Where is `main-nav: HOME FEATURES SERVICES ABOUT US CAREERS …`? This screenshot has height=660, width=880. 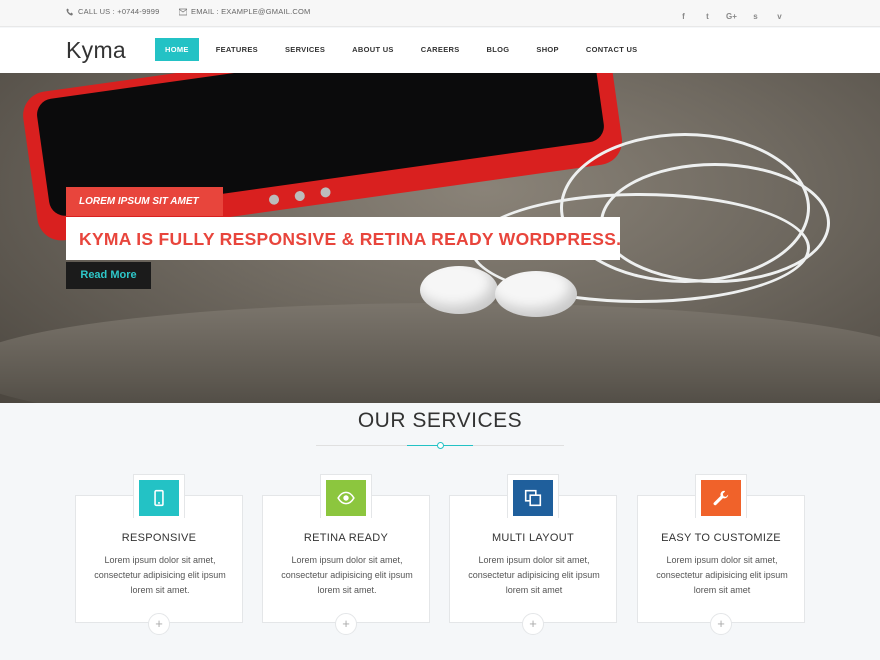
main-nav: HOME FEATURES SERVICES ABOUT US CAREERS … is located at coordinates (404, 49).